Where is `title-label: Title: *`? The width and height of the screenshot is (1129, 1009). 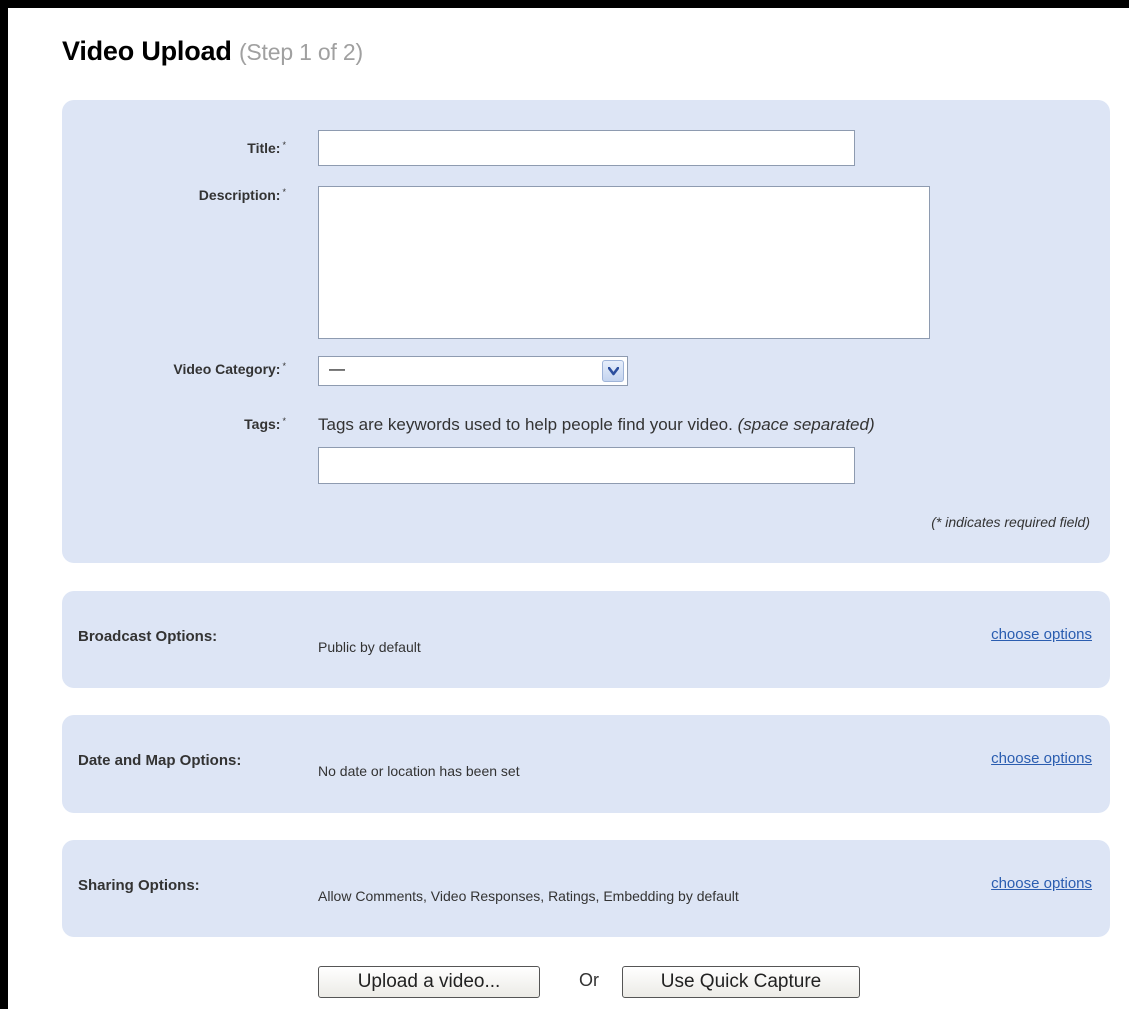 title-label: Title: * is located at coordinates (176, 148).